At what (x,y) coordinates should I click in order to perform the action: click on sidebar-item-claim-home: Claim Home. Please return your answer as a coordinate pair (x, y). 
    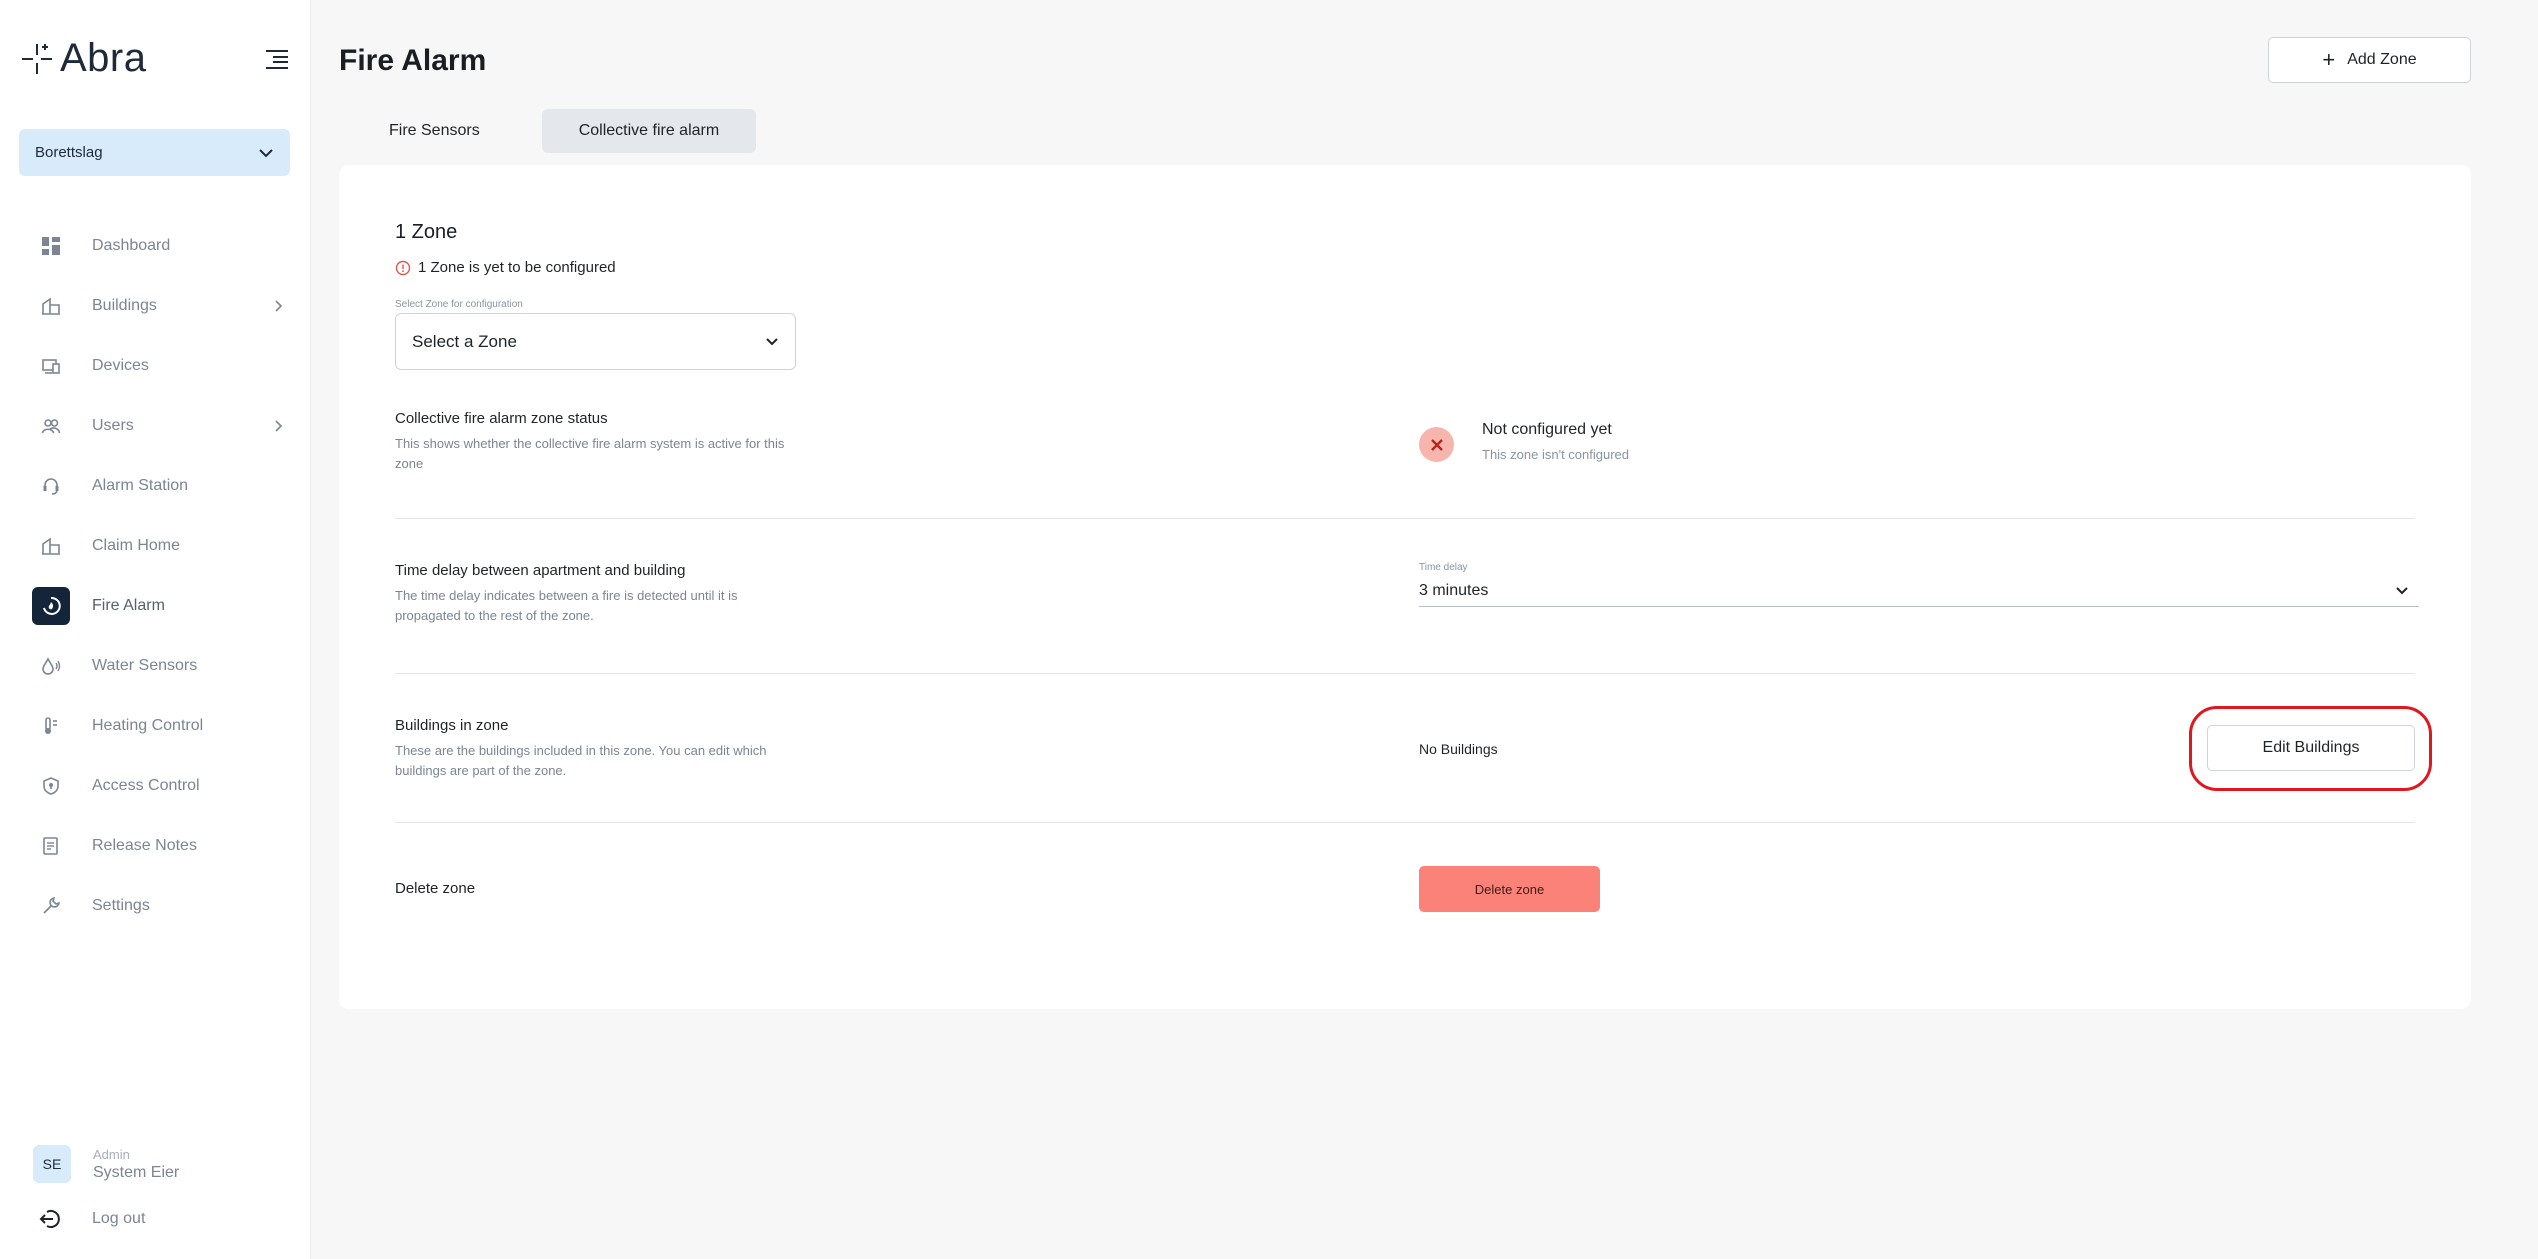
    Looking at the image, I should click on (158, 546).